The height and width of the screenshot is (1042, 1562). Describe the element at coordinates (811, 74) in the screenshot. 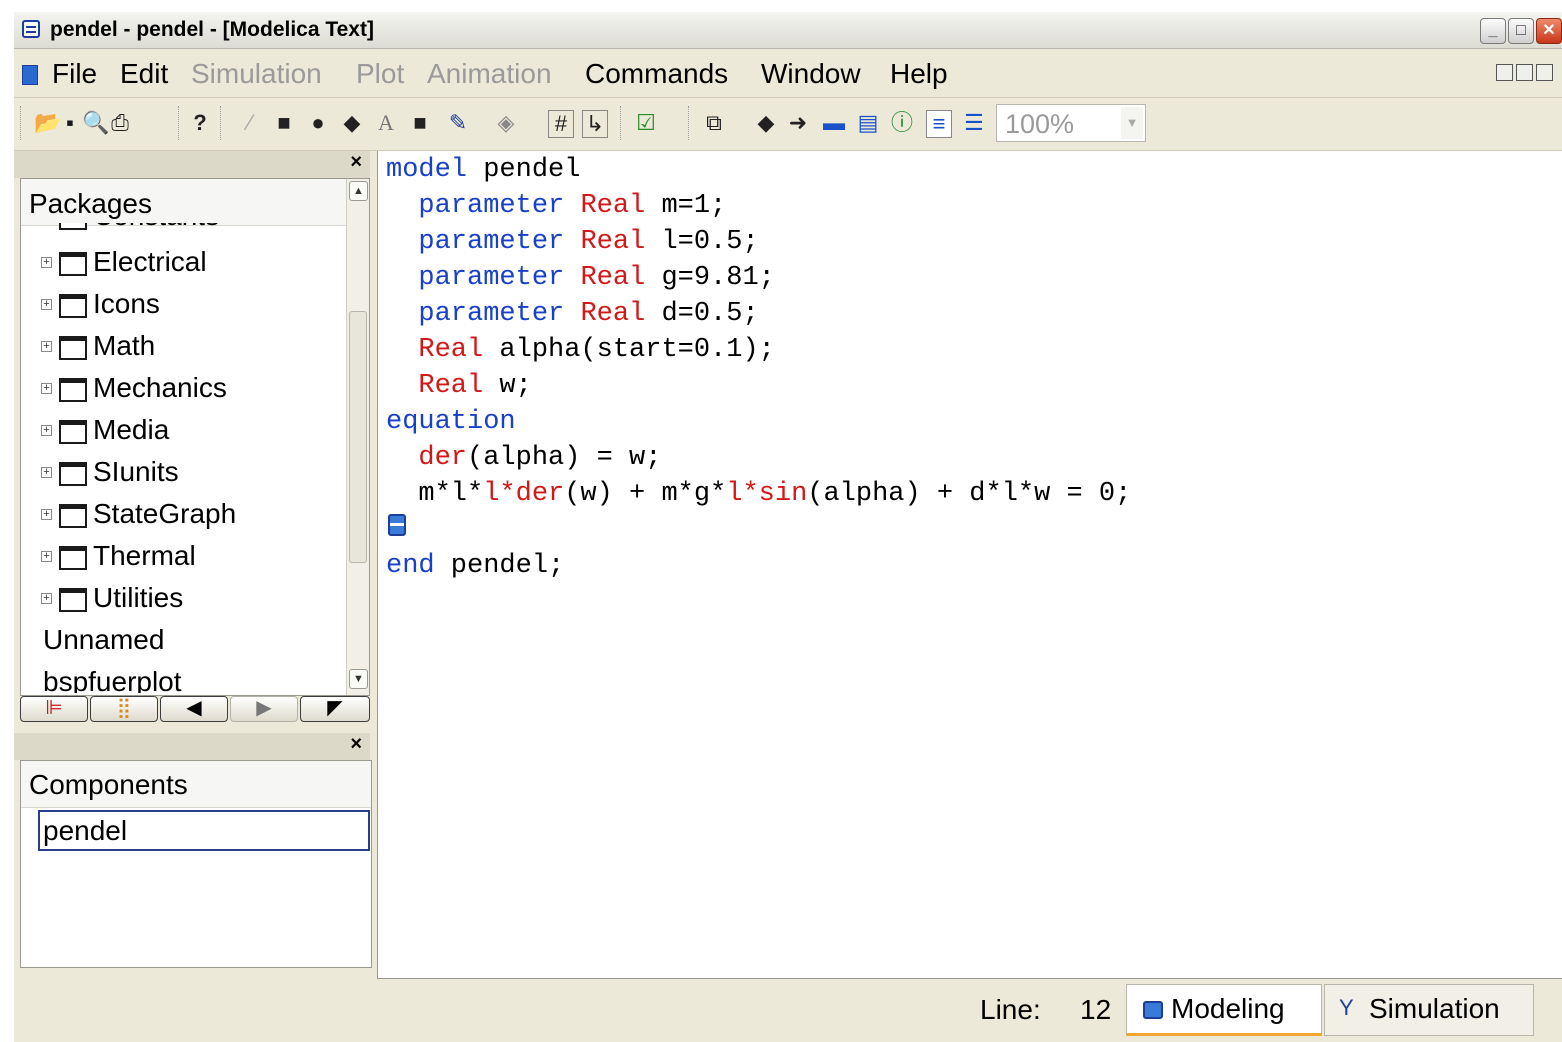

I see `menu-window: Window` at that location.